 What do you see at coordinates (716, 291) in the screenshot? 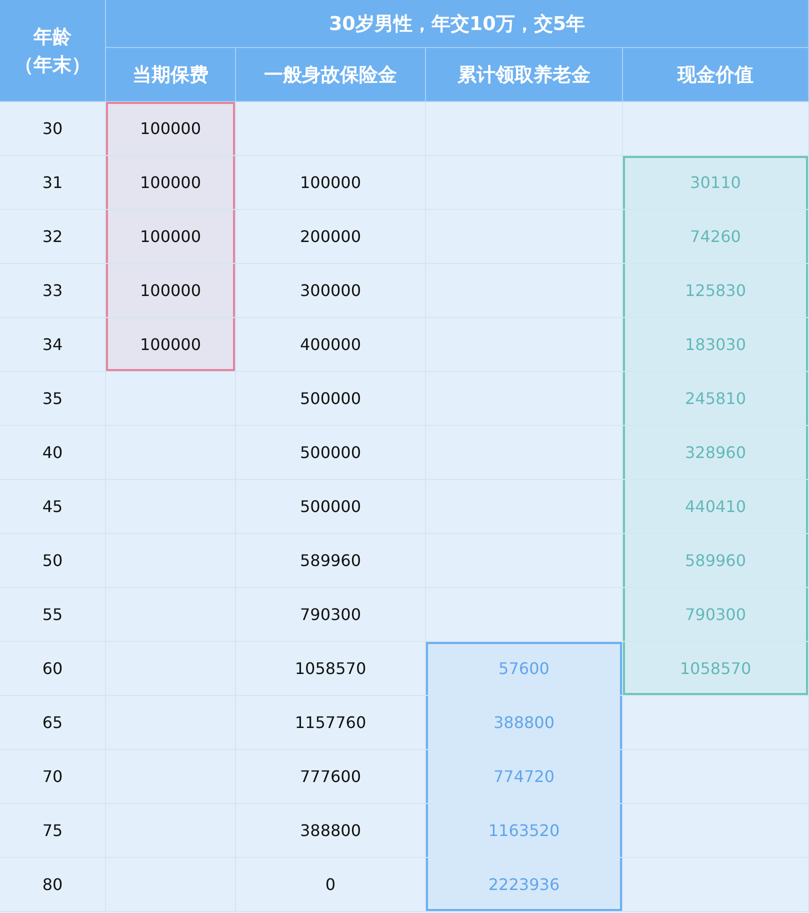
I see `table-cell: 125830` at bounding box center [716, 291].